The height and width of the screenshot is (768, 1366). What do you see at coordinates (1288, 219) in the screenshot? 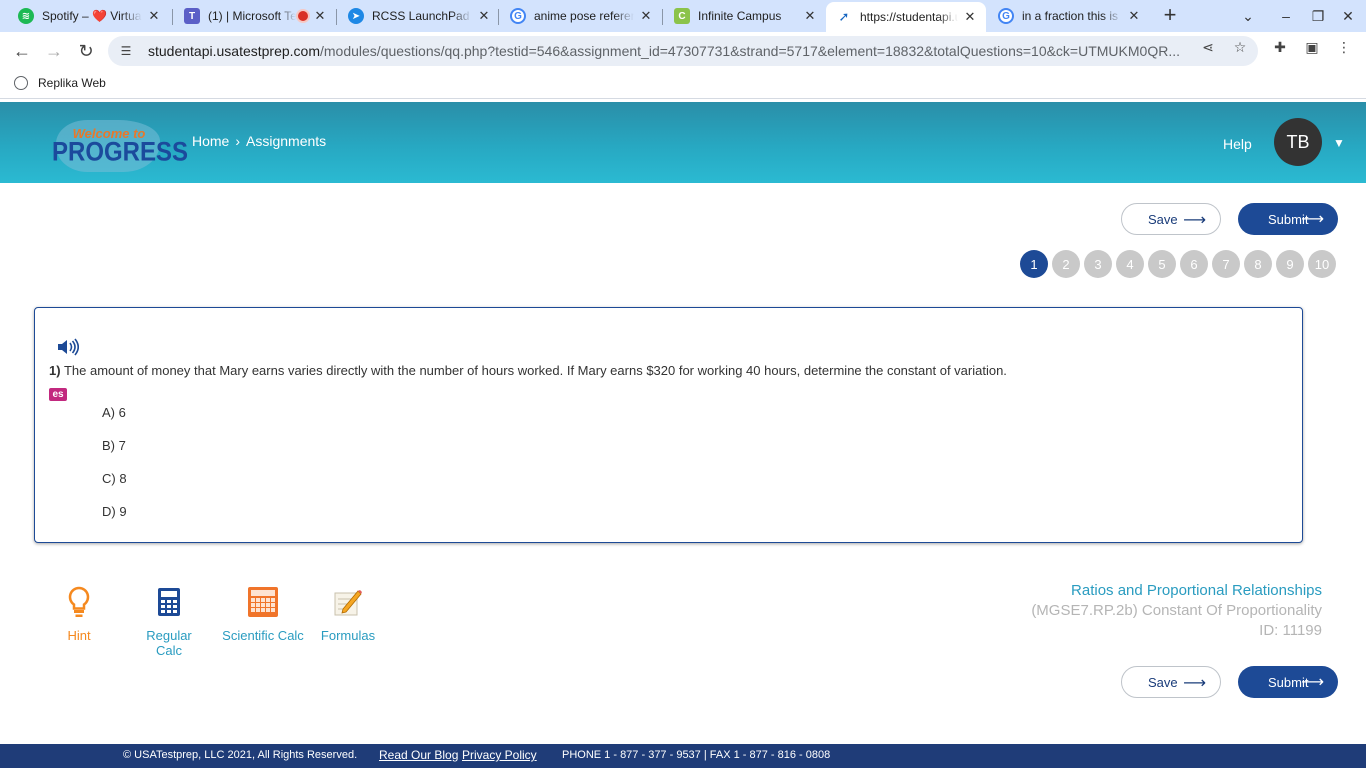
I see `submit-button-top: Submit ⟶` at bounding box center [1288, 219].